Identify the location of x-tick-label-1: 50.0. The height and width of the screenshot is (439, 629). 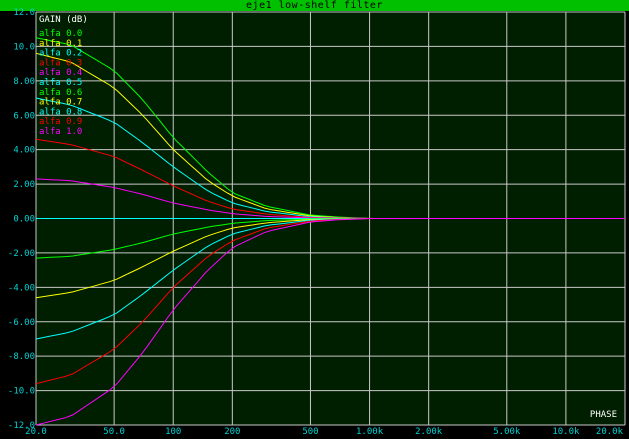
(114, 432).